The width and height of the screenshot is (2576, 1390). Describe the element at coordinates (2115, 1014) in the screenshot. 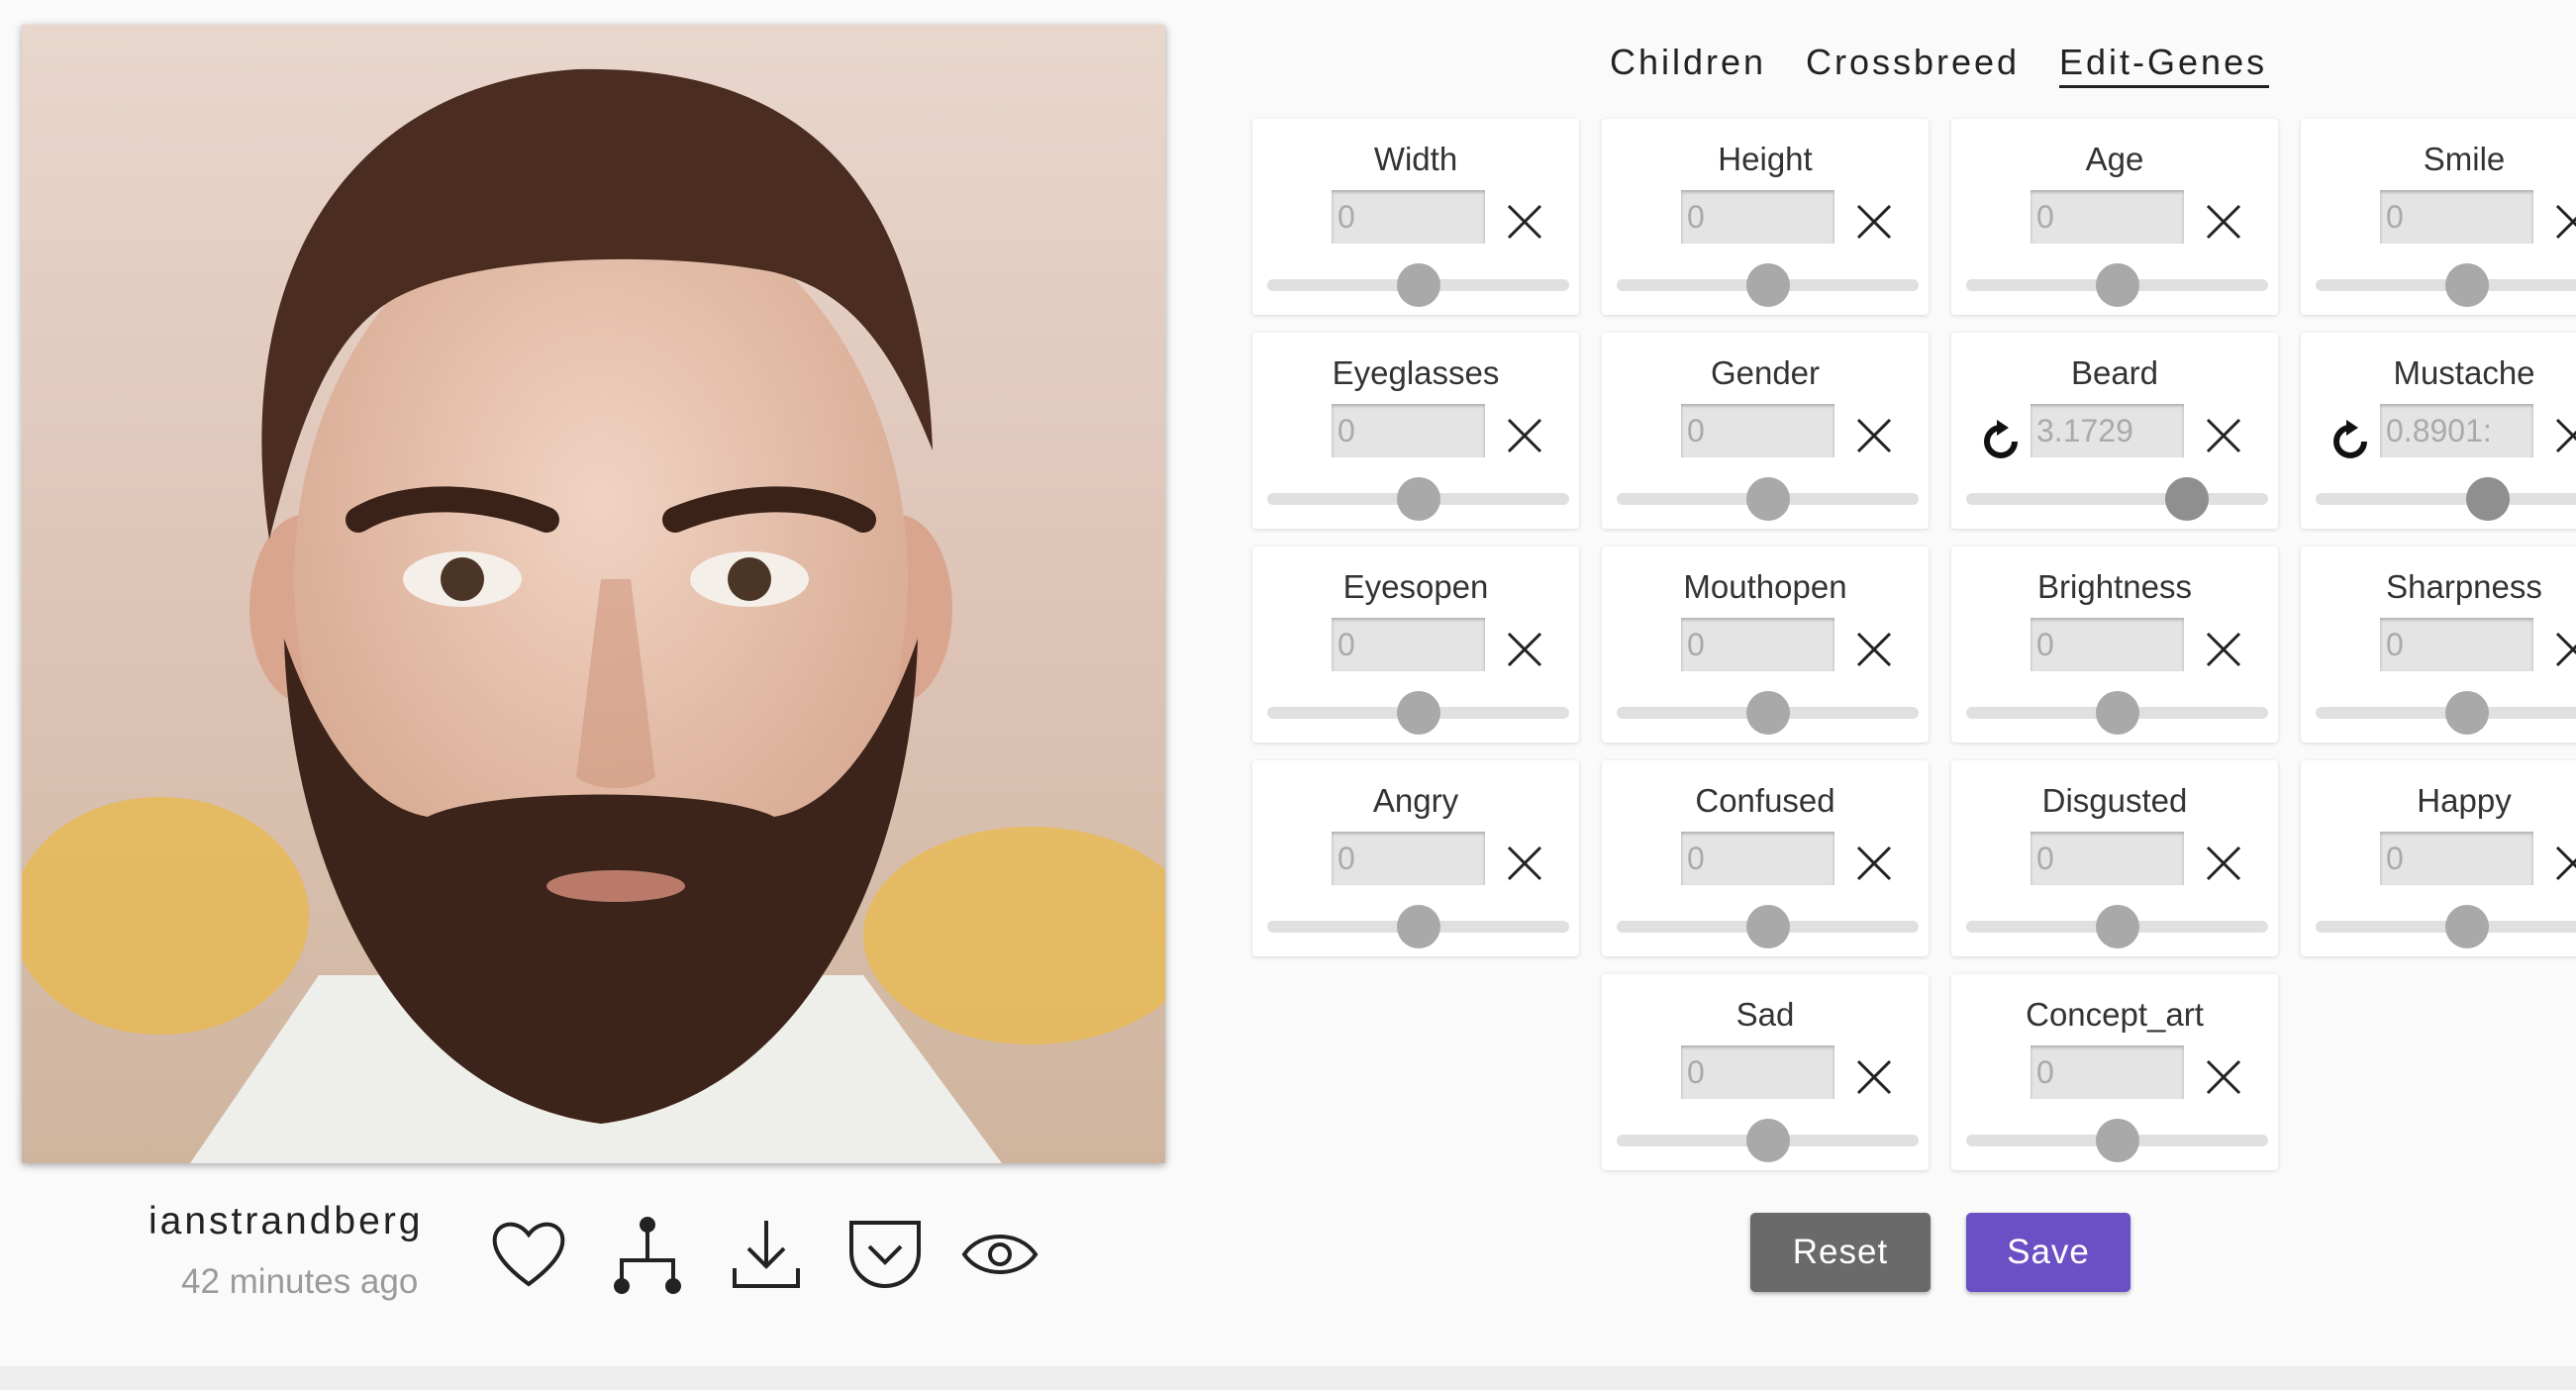

I see `gene-label: Concept_art` at that location.